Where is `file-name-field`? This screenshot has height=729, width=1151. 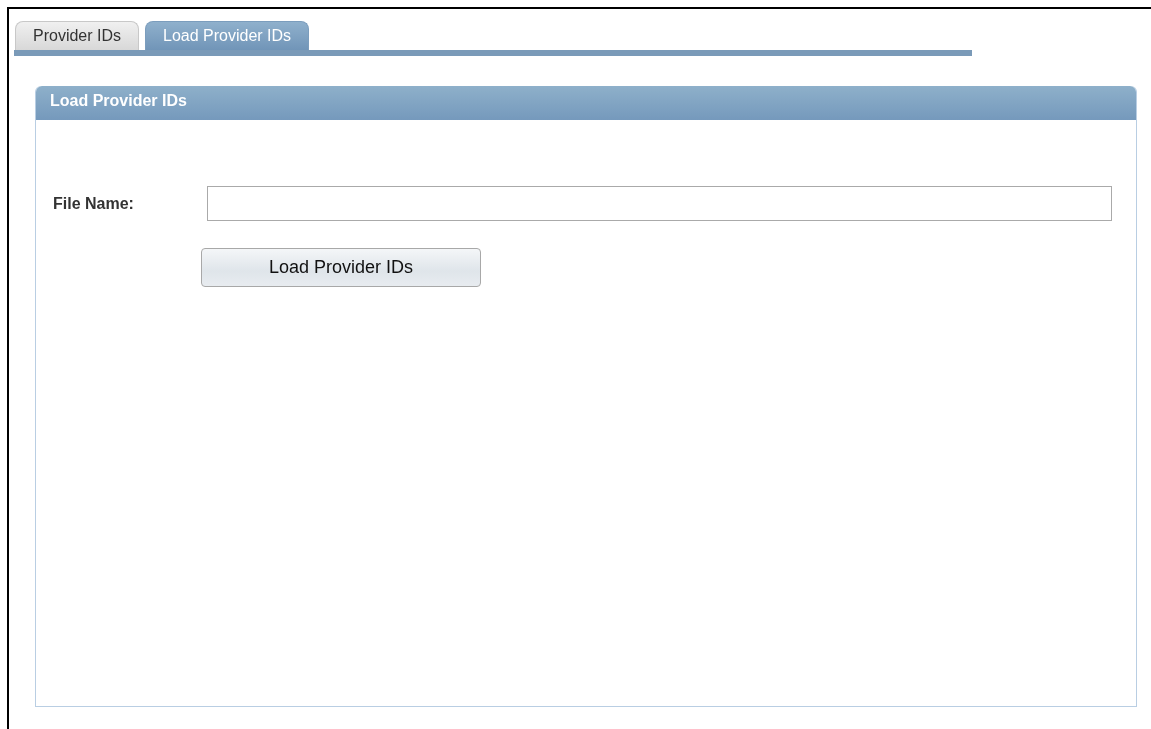
file-name-field is located at coordinates (659, 203).